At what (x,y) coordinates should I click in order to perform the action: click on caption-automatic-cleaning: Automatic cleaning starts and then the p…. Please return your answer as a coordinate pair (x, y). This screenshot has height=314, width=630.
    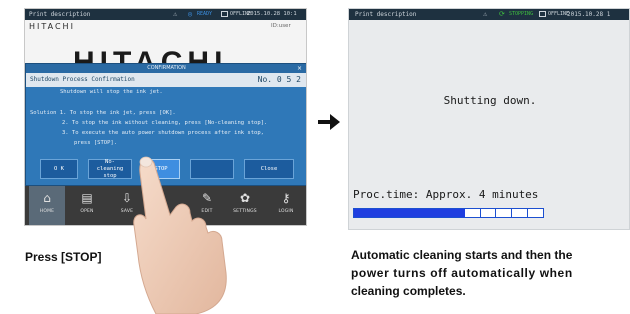
    Looking at the image, I should click on (490, 273).